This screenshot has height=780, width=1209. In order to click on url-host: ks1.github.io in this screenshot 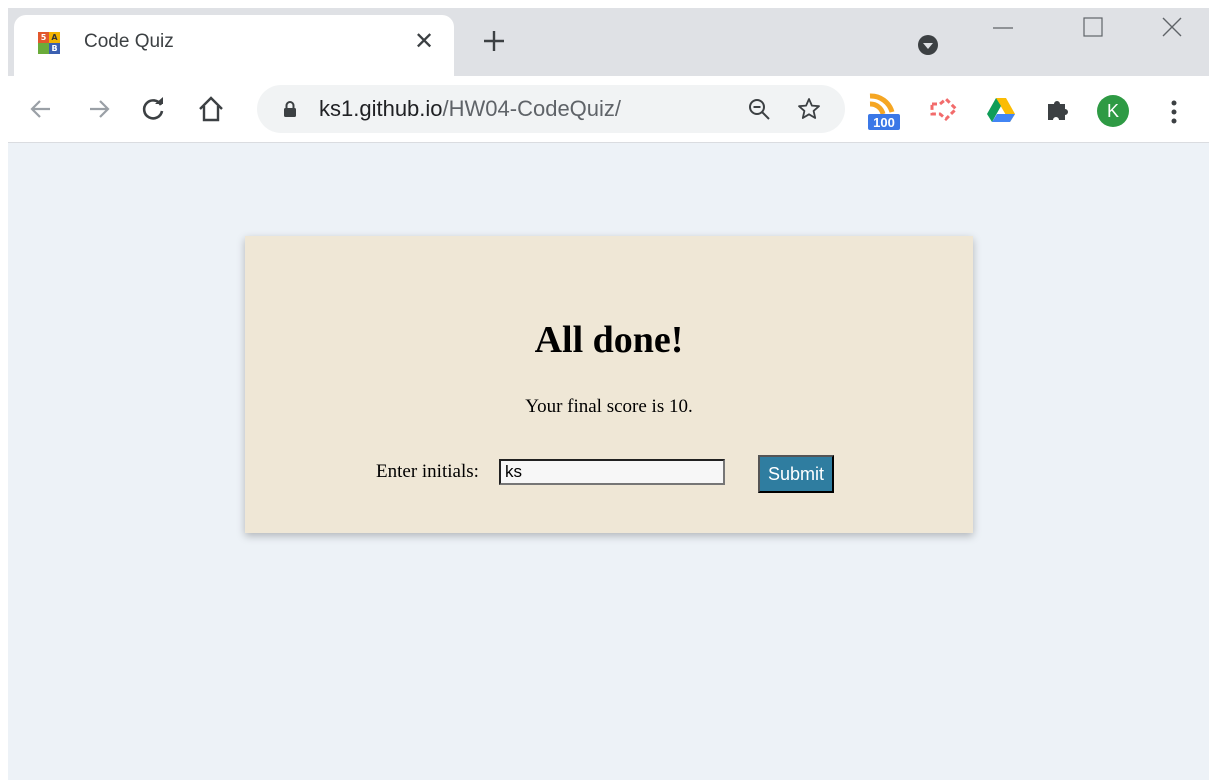, I will do `click(381, 108)`.